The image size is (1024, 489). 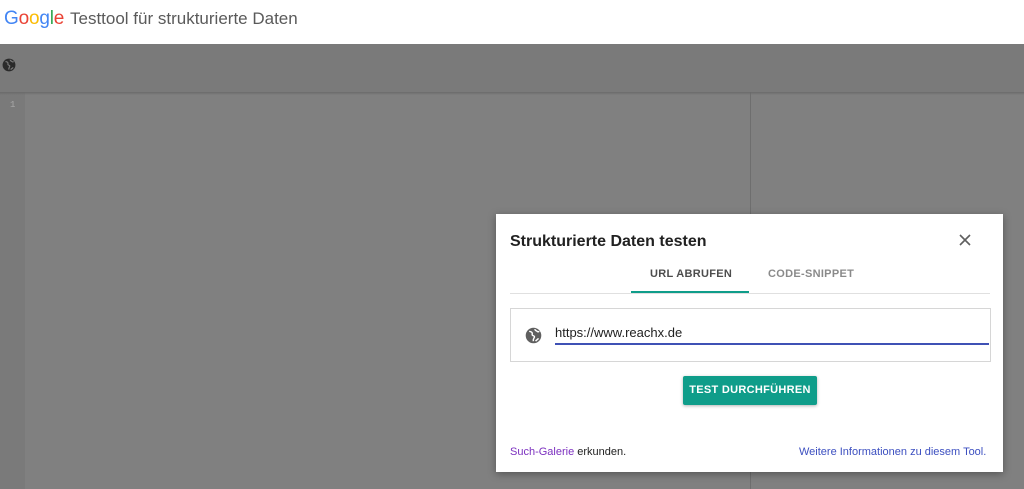 What do you see at coordinates (11, 18) in the screenshot?
I see `logo-letter: G` at bounding box center [11, 18].